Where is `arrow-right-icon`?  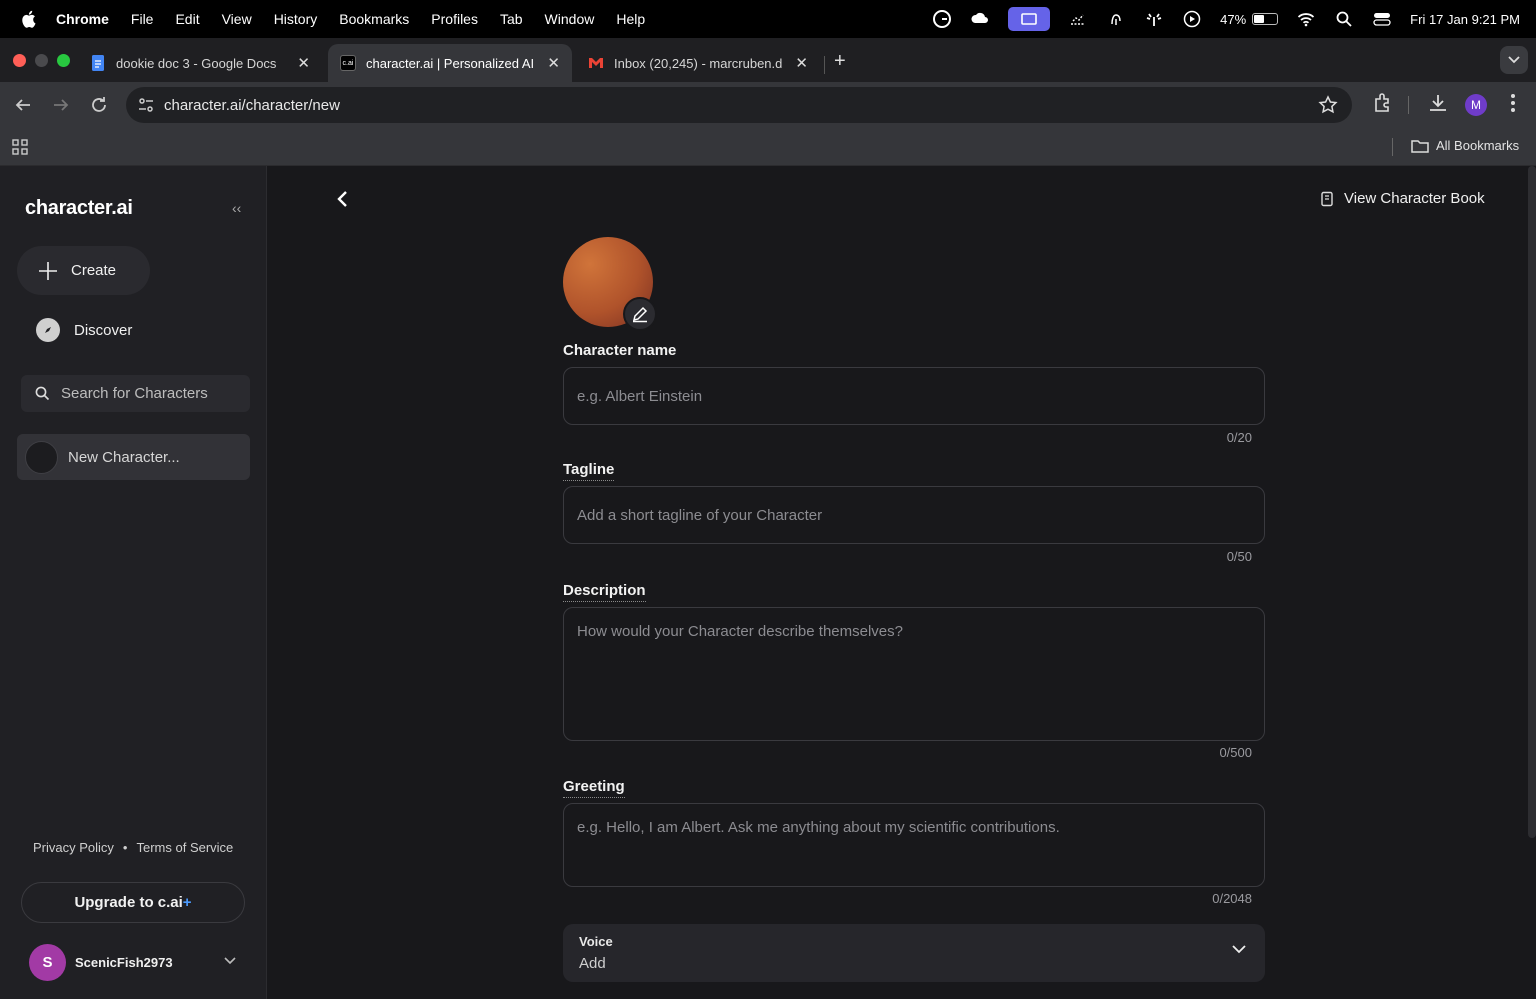 arrow-right-icon is located at coordinates (61, 105).